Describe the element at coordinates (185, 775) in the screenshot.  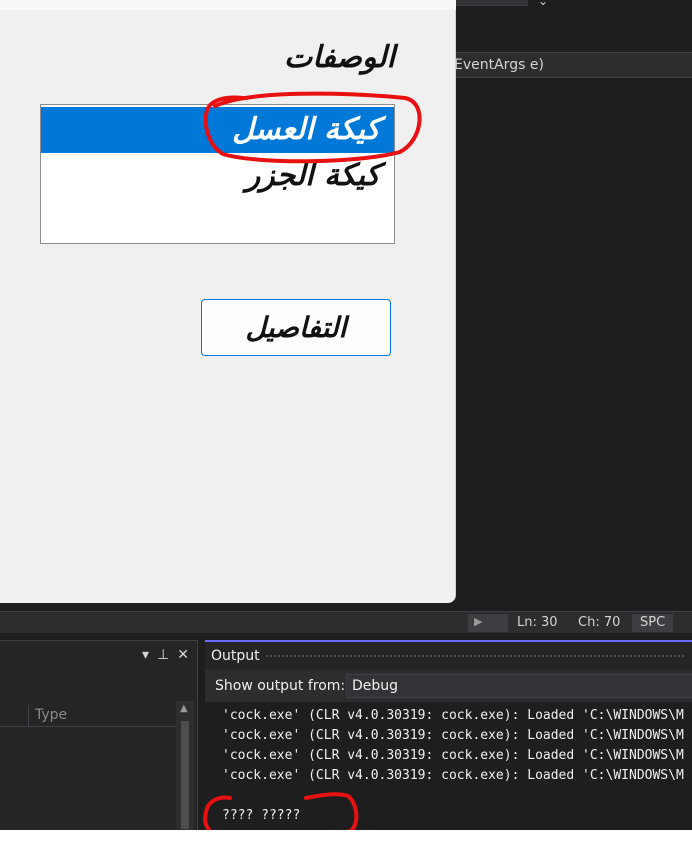
I see `scroll-thumb` at that location.